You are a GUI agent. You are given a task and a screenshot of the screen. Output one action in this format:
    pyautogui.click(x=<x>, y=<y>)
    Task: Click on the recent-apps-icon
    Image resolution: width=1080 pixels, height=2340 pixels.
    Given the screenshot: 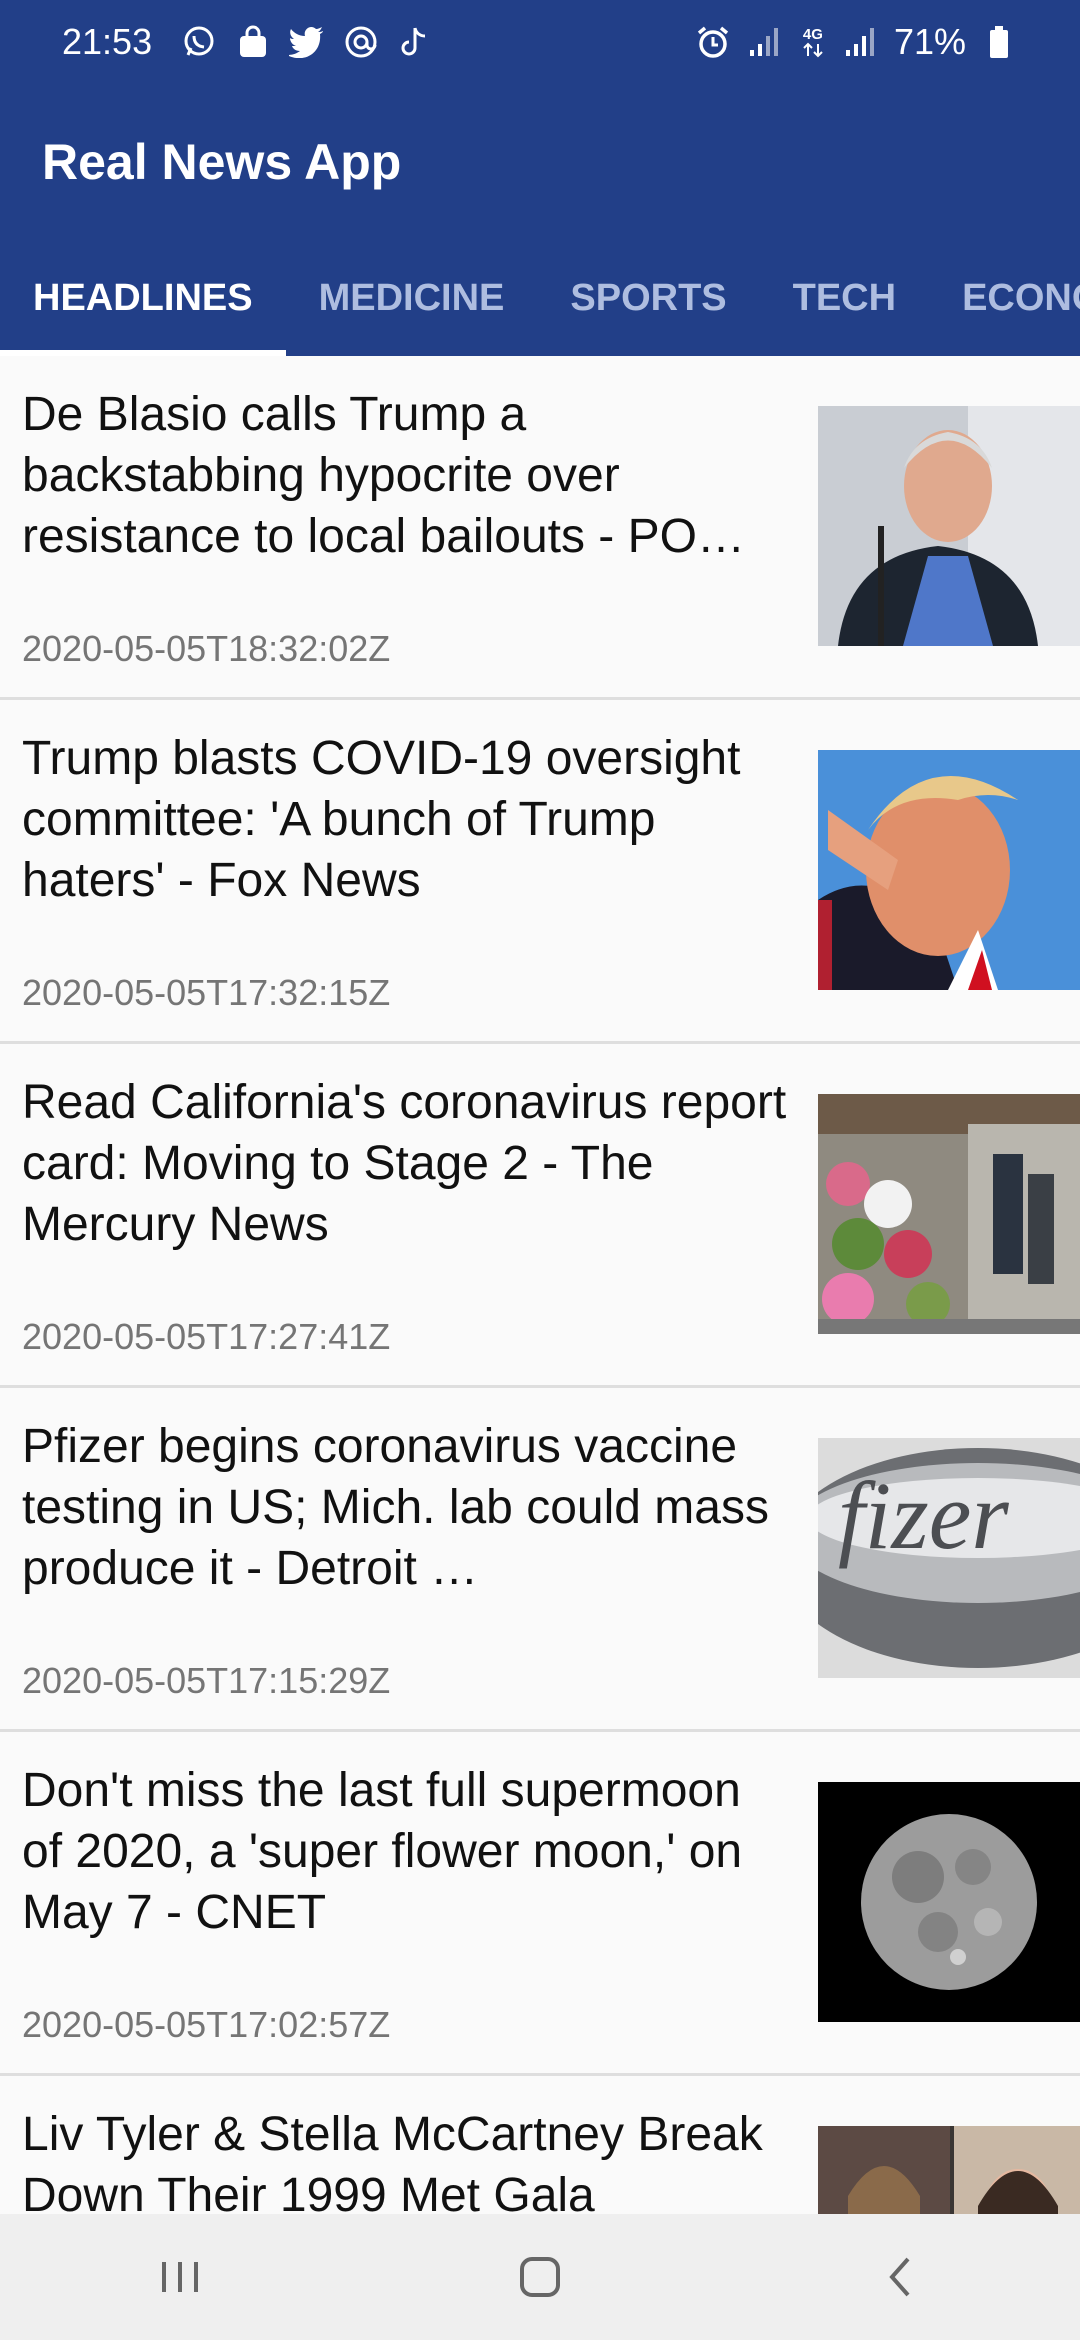 What is the action you would take?
    pyautogui.click(x=180, y=2277)
    